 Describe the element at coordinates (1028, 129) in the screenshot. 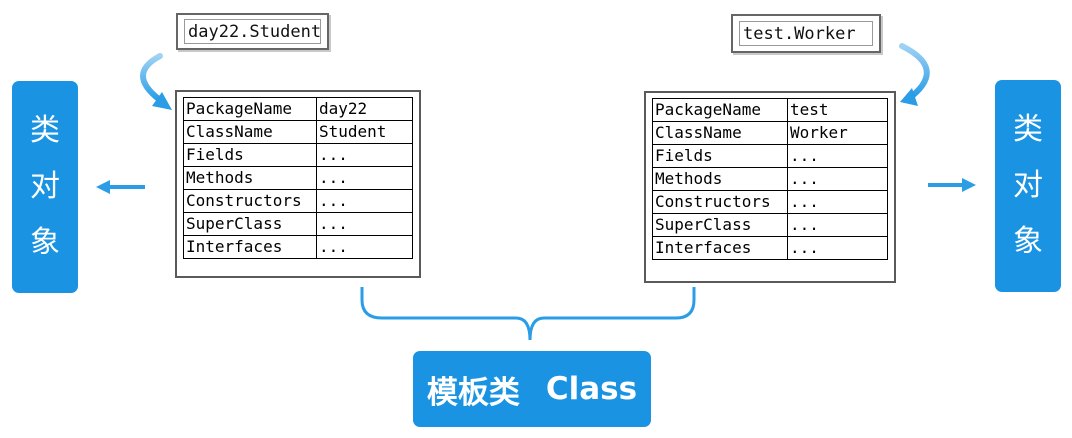

I see `right-side-label-char: 类` at that location.